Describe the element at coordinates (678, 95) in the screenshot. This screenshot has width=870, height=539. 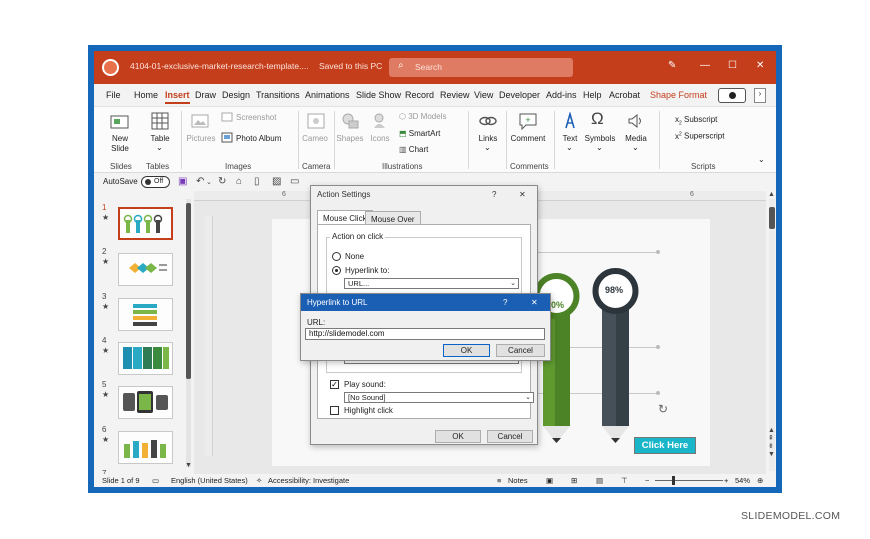
I see `tab-shape-format: Shape Format` at that location.